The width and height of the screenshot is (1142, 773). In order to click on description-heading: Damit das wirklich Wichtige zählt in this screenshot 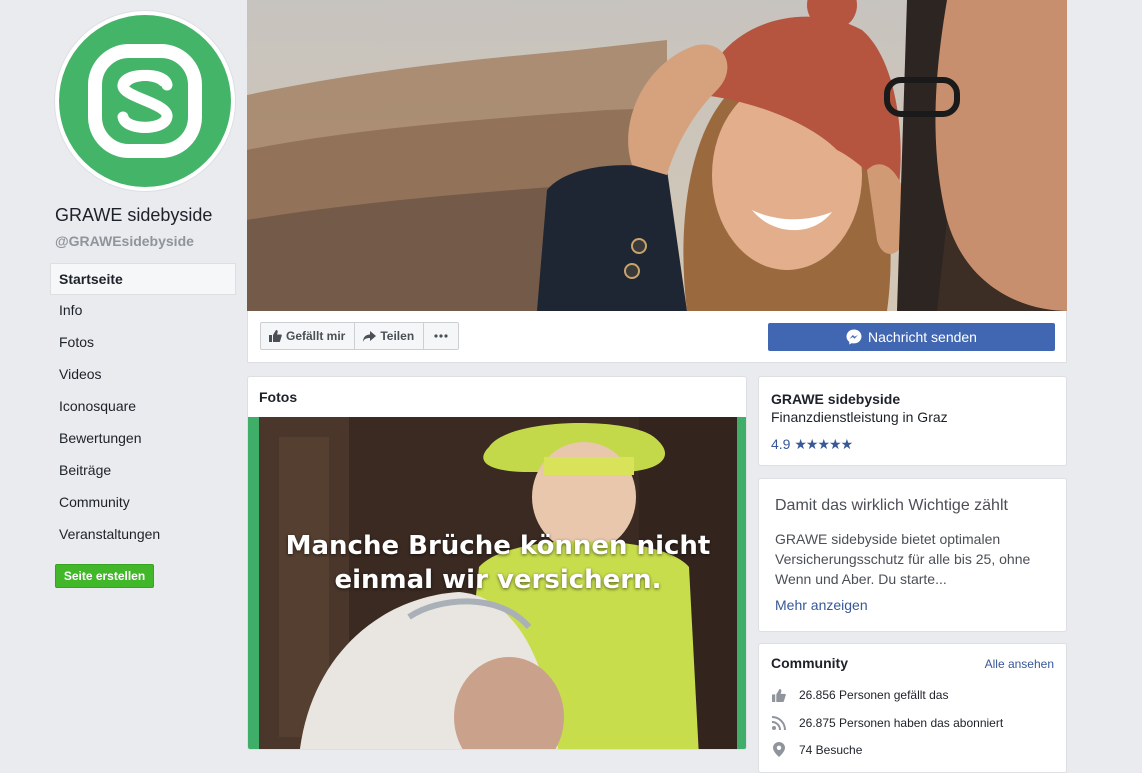, I will do `click(891, 505)`.